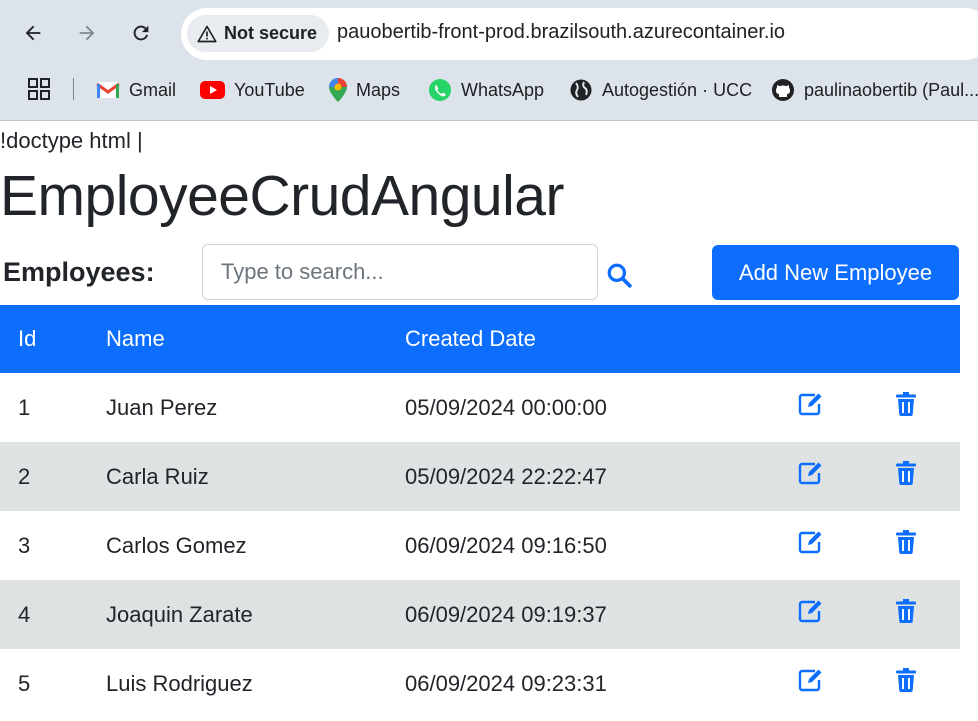 The height and width of the screenshot is (721, 978). What do you see at coordinates (79, 272) in the screenshot?
I see `employees-label: Employees:` at bounding box center [79, 272].